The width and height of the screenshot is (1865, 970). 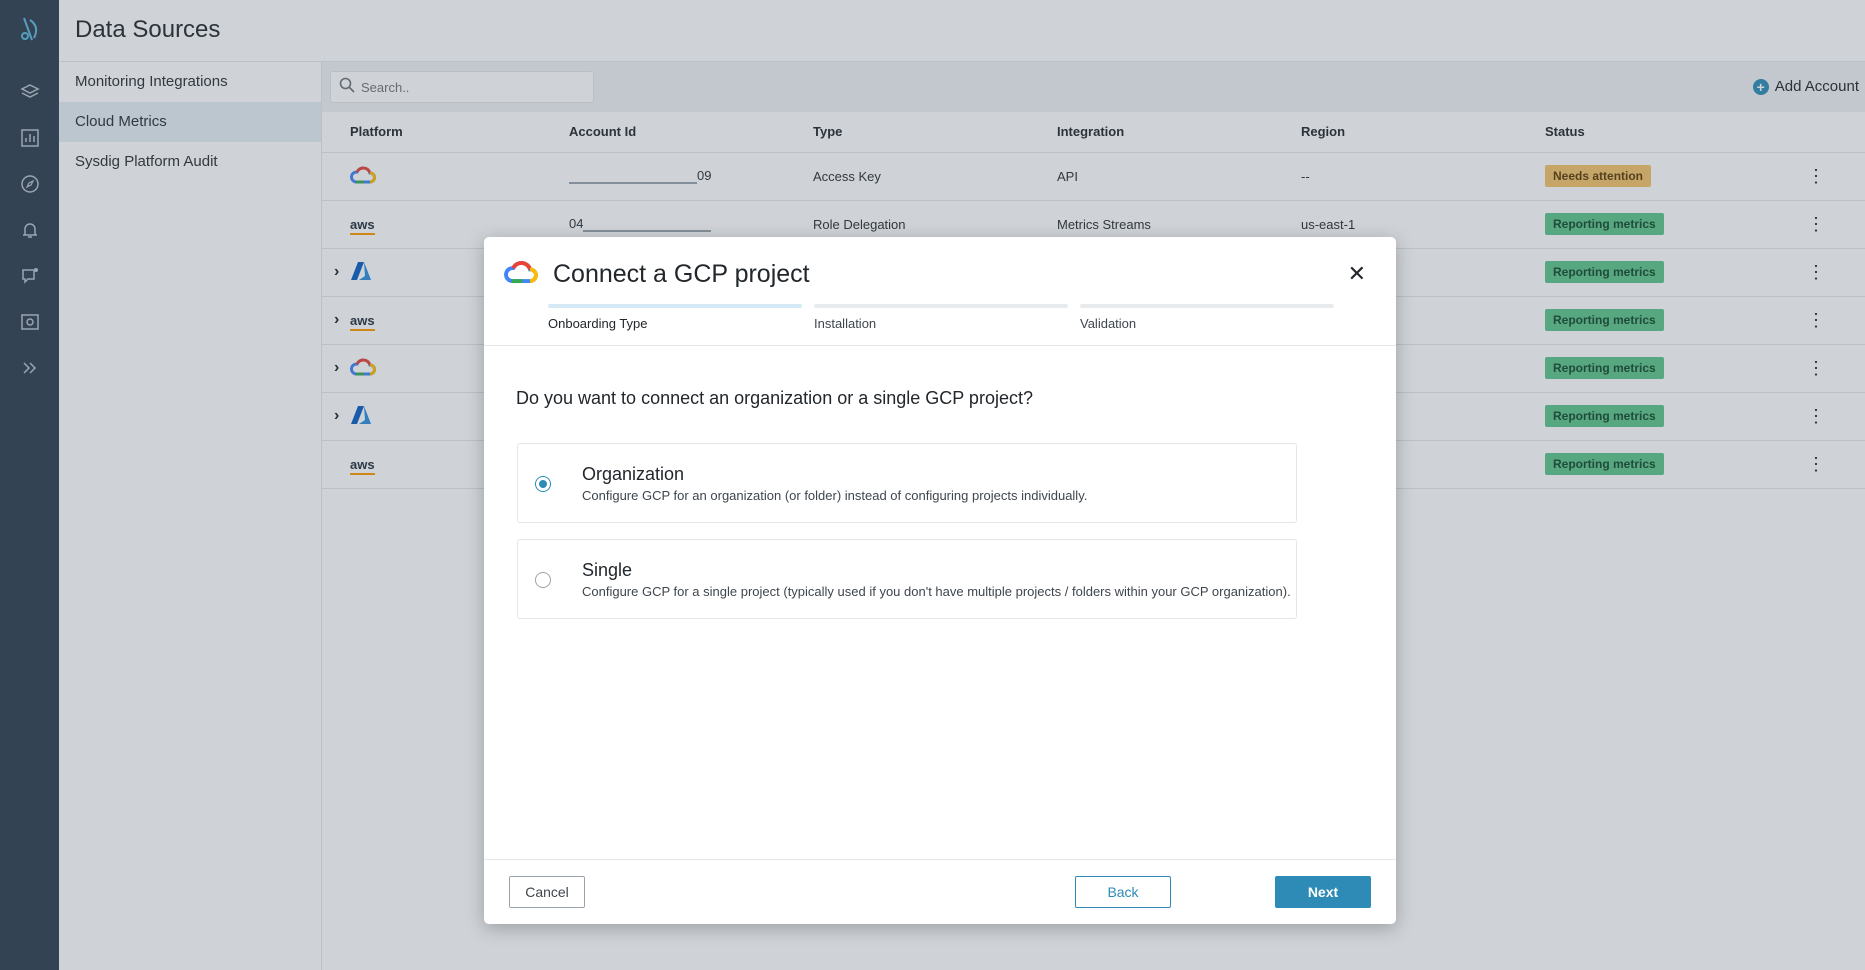 I want to click on step-validation: Validation, so click(x=1207, y=317).